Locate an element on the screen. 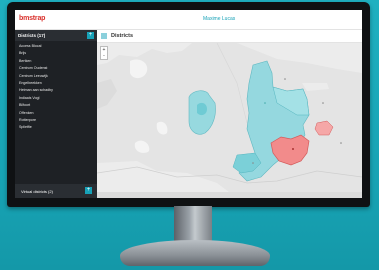 This screenshot has width=379, height=270. sidebar-item: Access Blocal is located at coordinates (56, 46).